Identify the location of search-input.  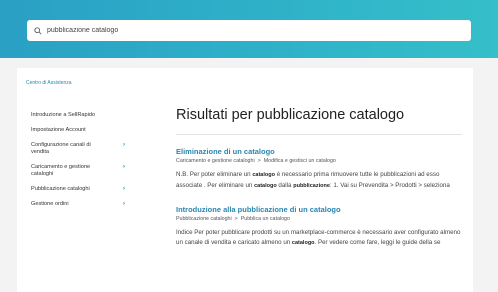
(237, 30).